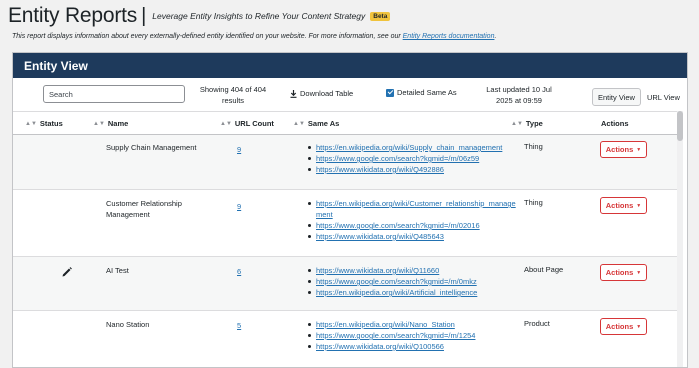  What do you see at coordinates (151, 147) in the screenshot?
I see `entity-name: Supply Chain Management` at bounding box center [151, 147].